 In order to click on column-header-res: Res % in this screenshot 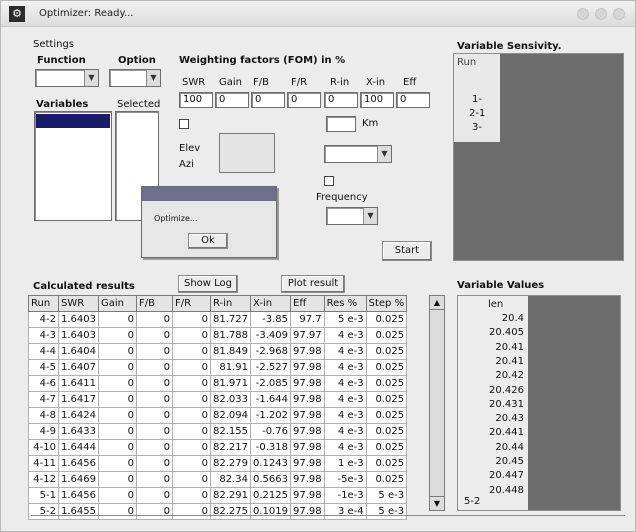, I will do `click(345, 303)`.